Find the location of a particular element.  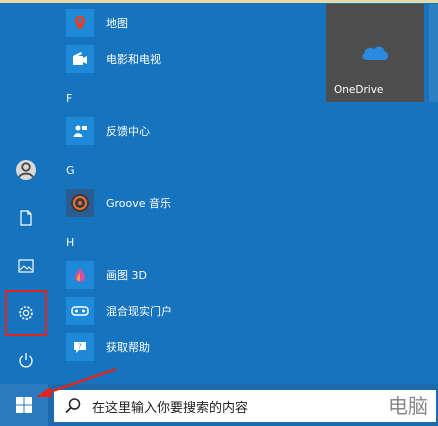

tile-edge is located at coordinates (433, 53).